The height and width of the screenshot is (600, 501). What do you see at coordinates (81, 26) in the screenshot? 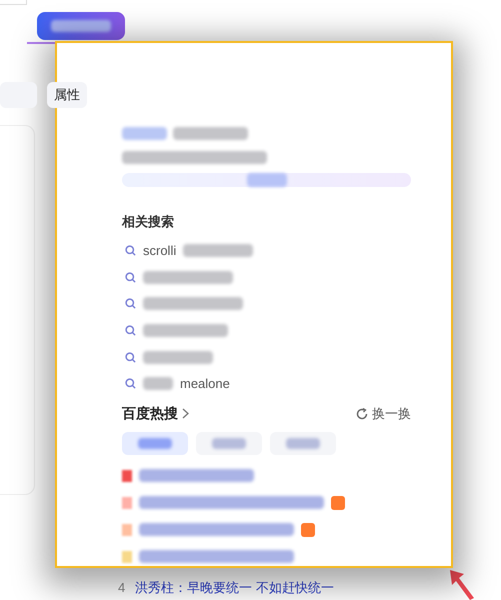
I see `pixelated-button` at bounding box center [81, 26].